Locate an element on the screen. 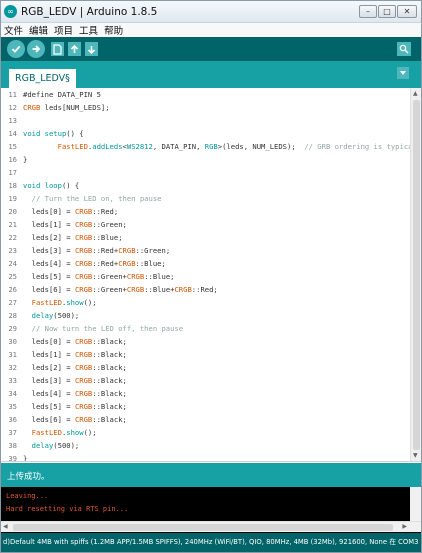 The height and width of the screenshot is (553, 422). line-number: 11 is located at coordinates (12, 94).